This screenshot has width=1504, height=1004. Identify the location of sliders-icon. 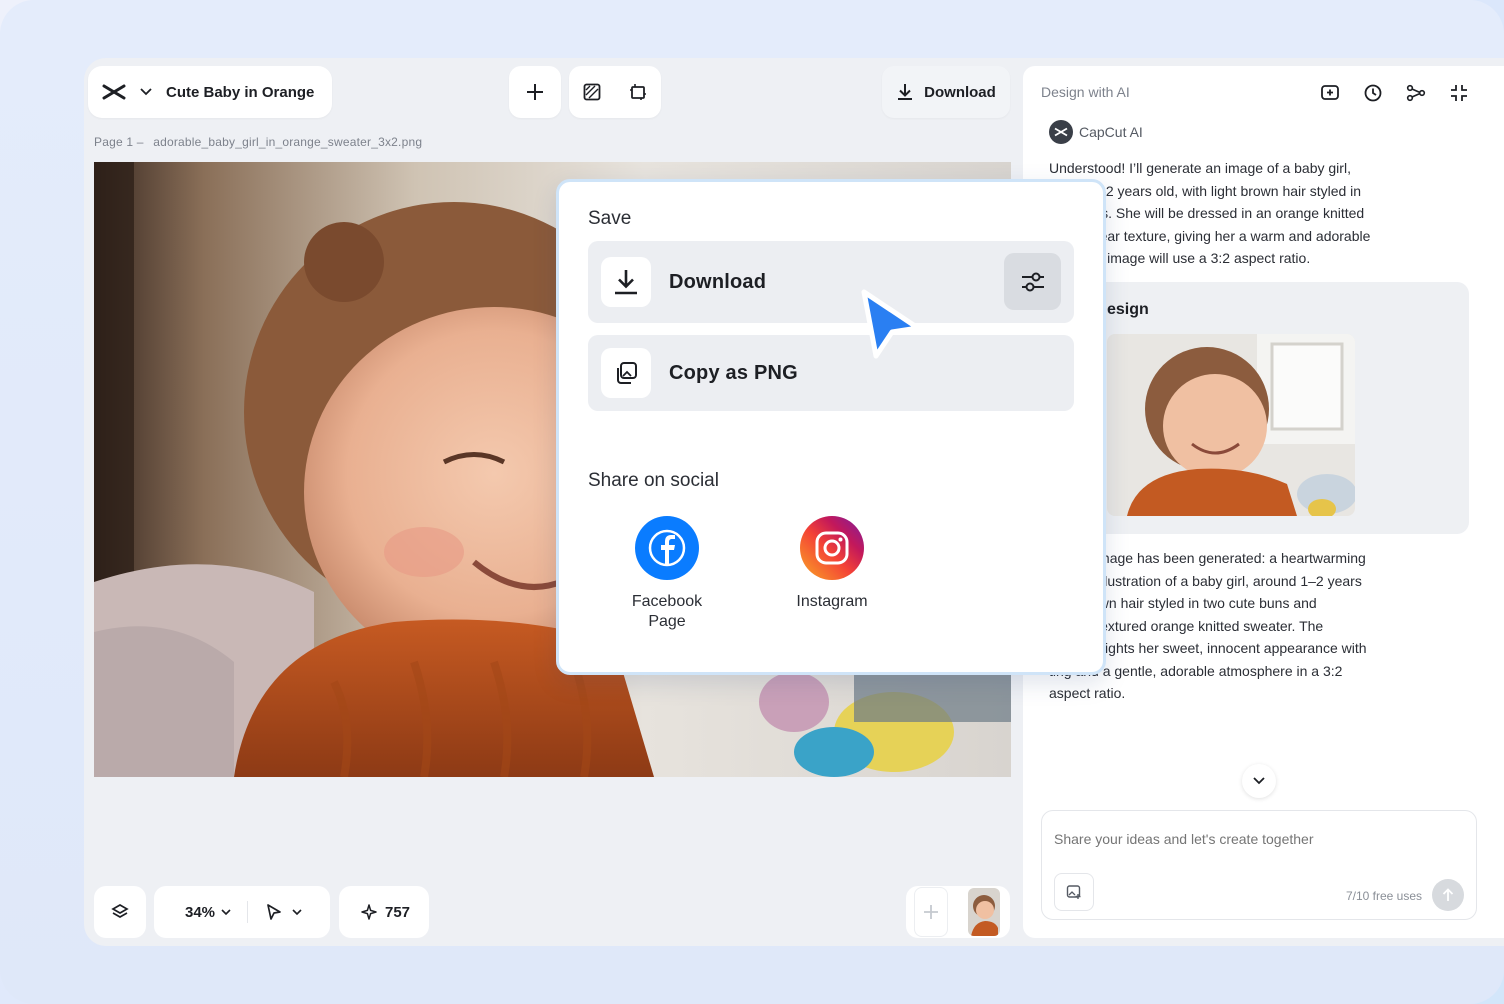
(1032, 281).